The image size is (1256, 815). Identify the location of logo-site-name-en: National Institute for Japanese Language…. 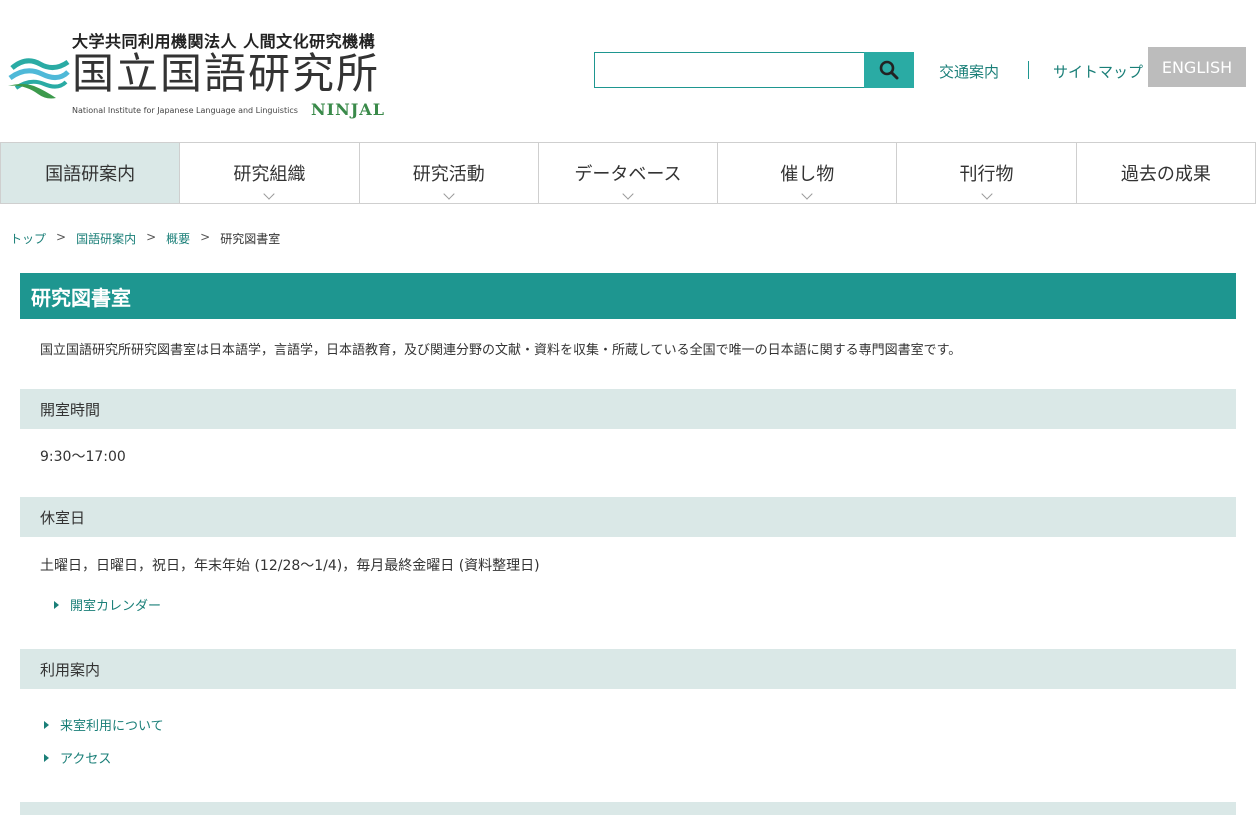
(185, 110).